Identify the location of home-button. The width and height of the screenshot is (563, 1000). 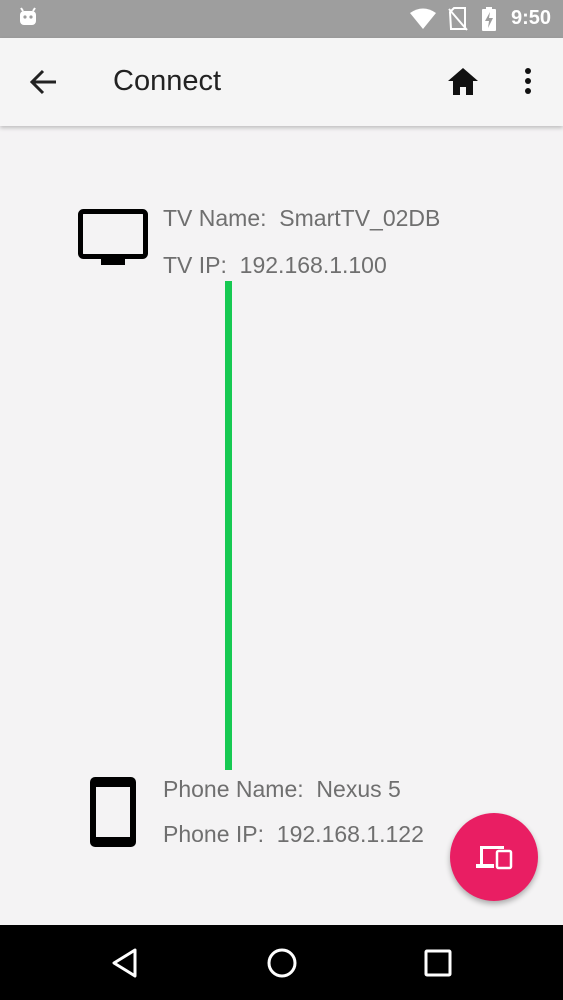
(463, 82).